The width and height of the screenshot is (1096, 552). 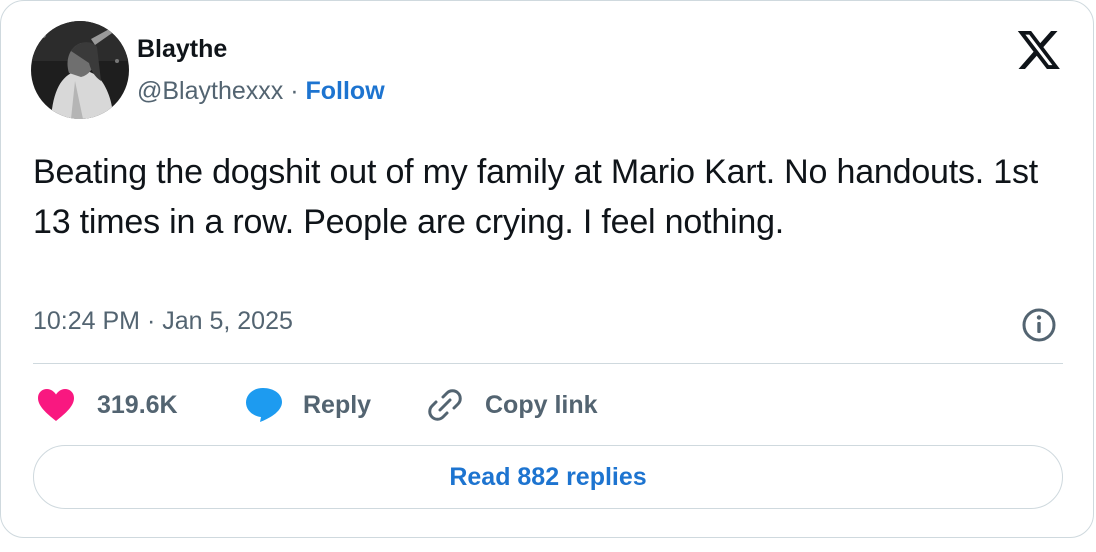 What do you see at coordinates (1039, 50) in the screenshot?
I see `x-logo-icon` at bounding box center [1039, 50].